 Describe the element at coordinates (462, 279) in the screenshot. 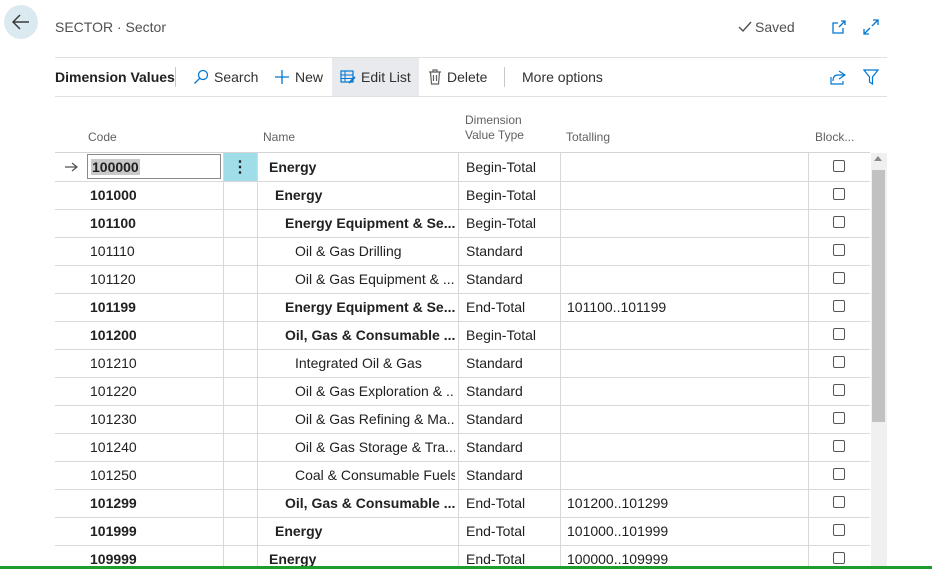

I see `table-row: 101120 Oil & Gas Equipment & ... Standard` at that location.